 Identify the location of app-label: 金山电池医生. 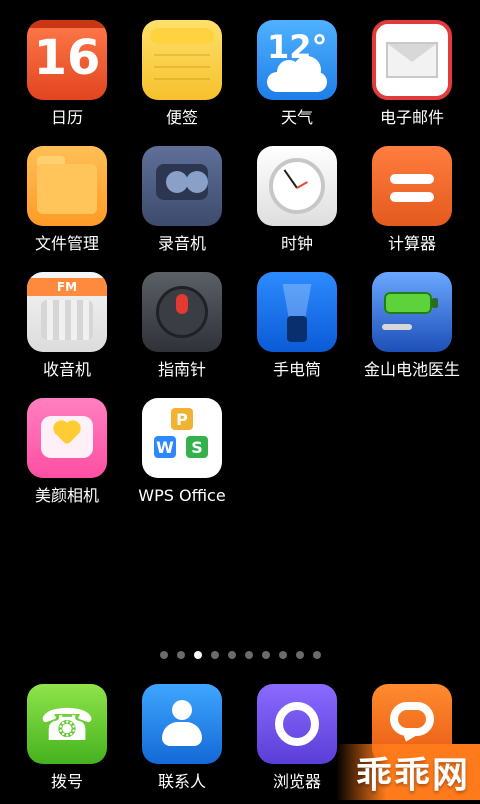
(411, 369).